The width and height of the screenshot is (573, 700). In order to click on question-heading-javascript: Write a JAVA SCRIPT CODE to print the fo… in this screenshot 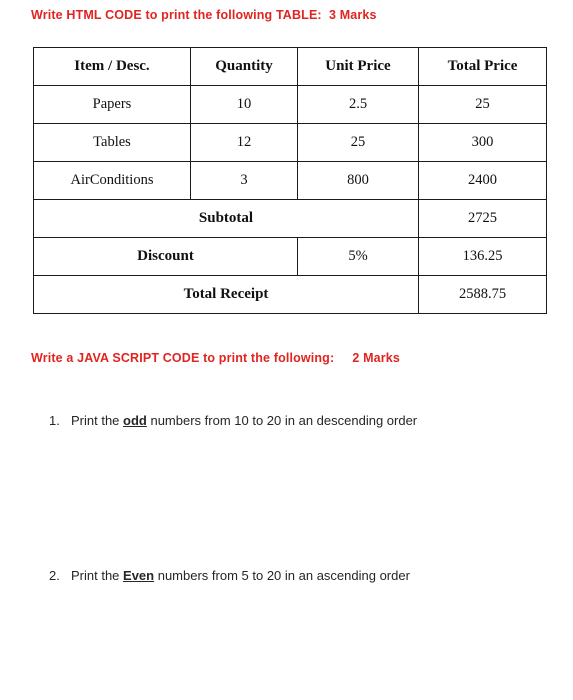, I will do `click(215, 358)`.